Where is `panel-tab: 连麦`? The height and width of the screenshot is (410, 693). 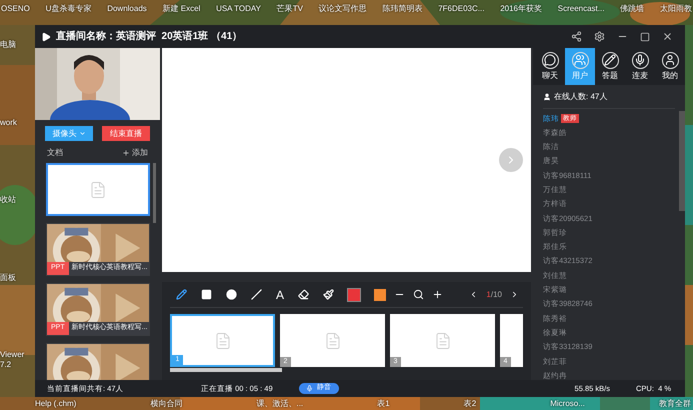 panel-tab: 连麦 is located at coordinates (640, 66).